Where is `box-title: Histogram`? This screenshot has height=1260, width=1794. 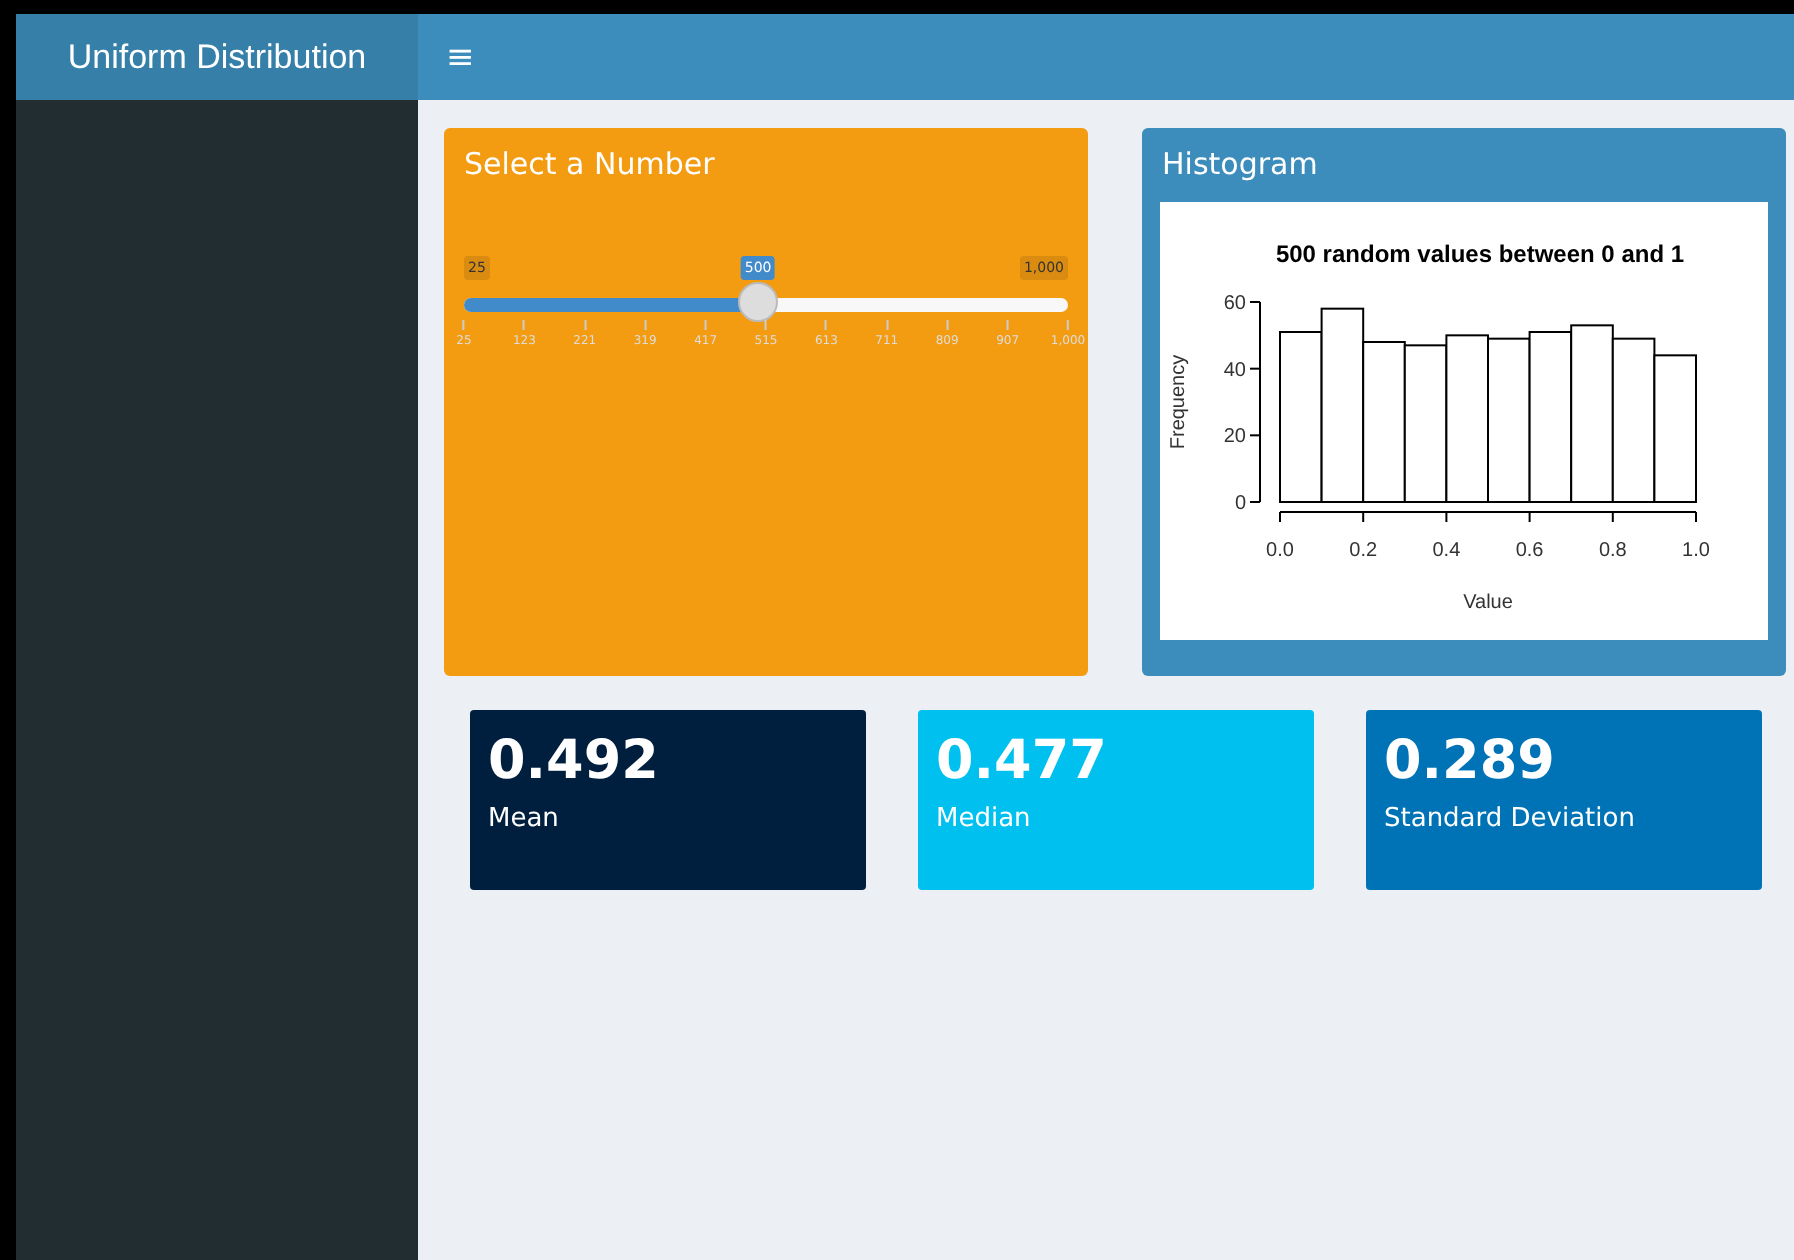 box-title: Histogram is located at coordinates (1240, 165).